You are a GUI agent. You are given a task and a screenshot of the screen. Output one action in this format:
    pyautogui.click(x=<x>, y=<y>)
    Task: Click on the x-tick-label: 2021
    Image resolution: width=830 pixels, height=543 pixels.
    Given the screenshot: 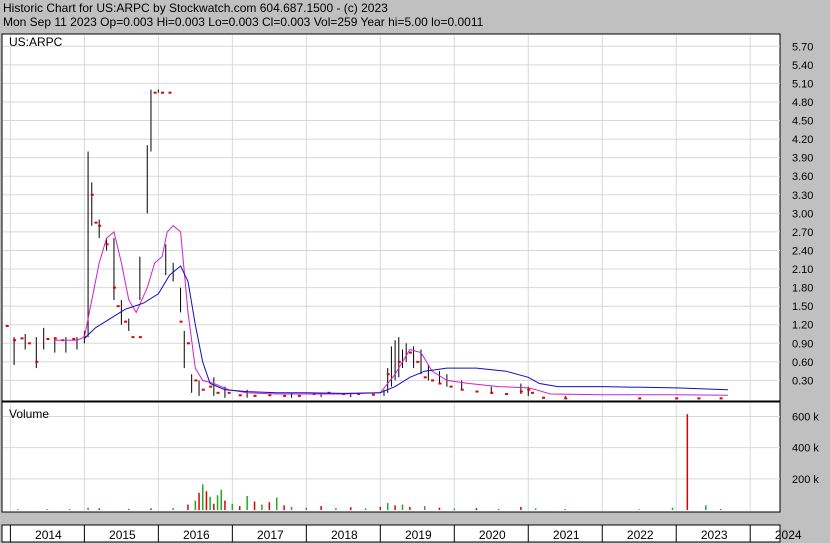 What is the action you would take?
    pyautogui.click(x=566, y=535)
    